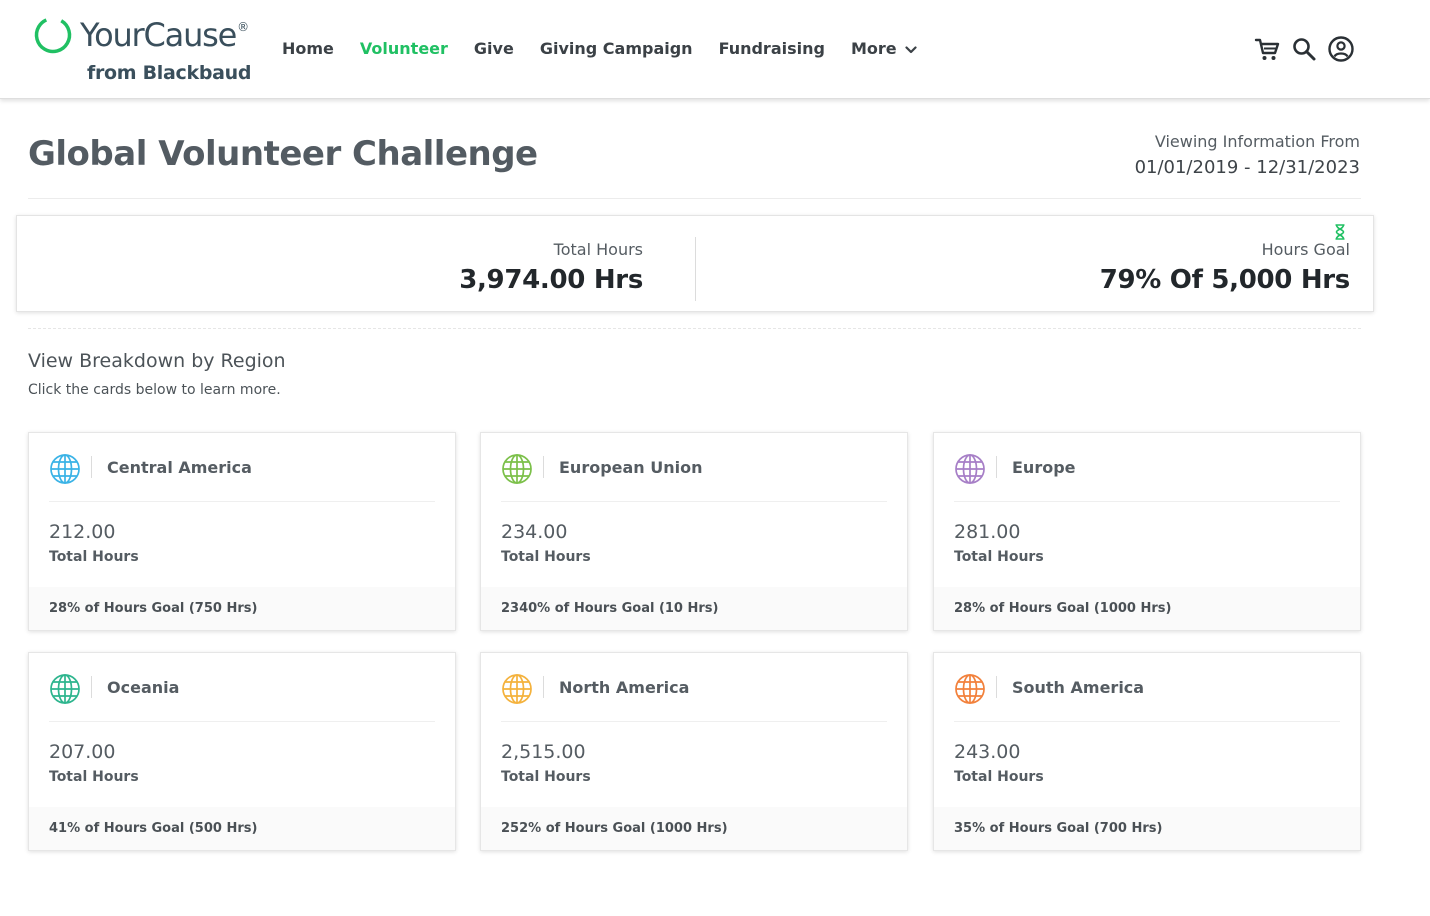 This screenshot has width=1430, height=916. Describe the element at coordinates (404, 48) in the screenshot. I see `nav-volunteer: Volunteer` at that location.